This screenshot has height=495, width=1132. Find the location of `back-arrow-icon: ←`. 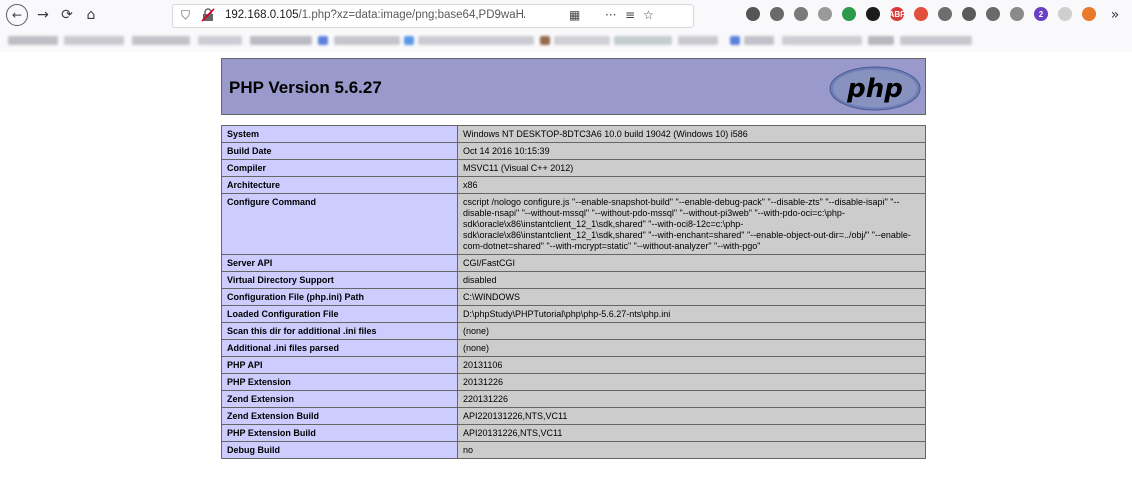

back-arrow-icon: ← is located at coordinates (17, 15).